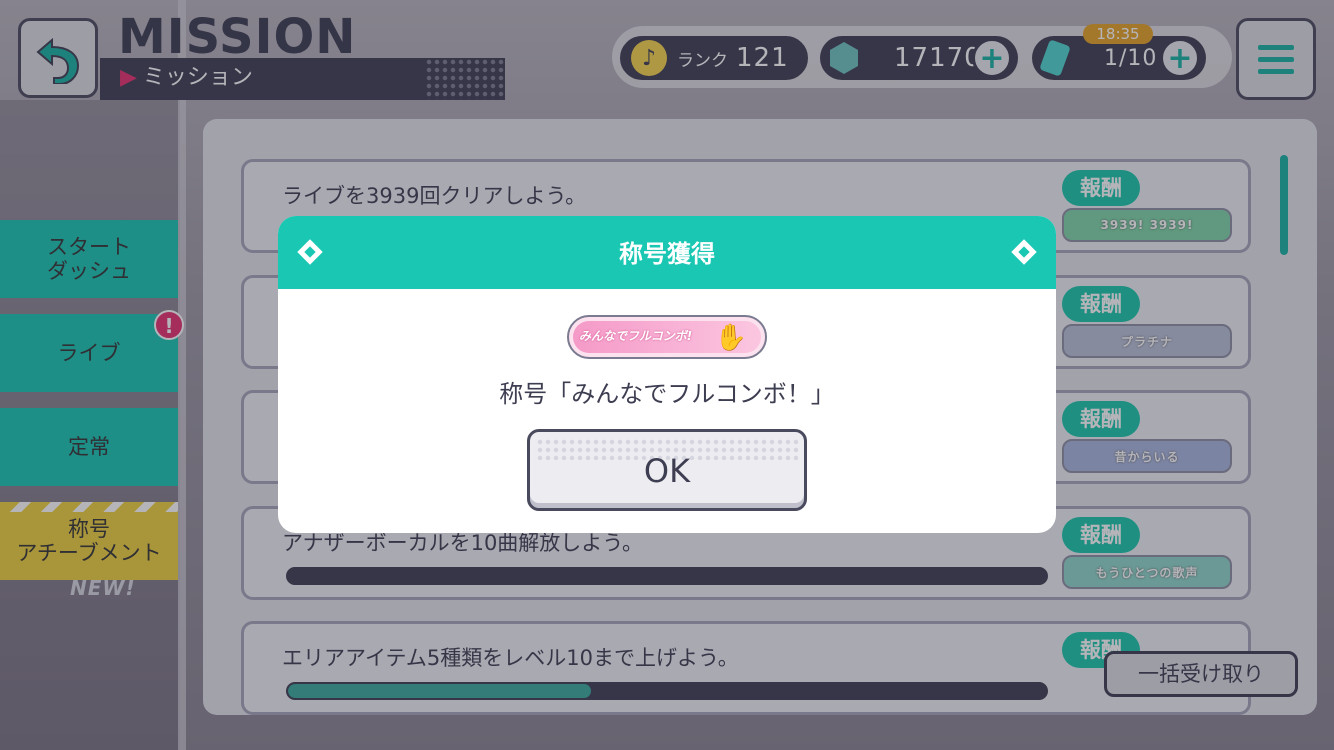 Image resolution: width=1334 pixels, height=750 pixels. I want to click on ok-button: OK, so click(667, 470).